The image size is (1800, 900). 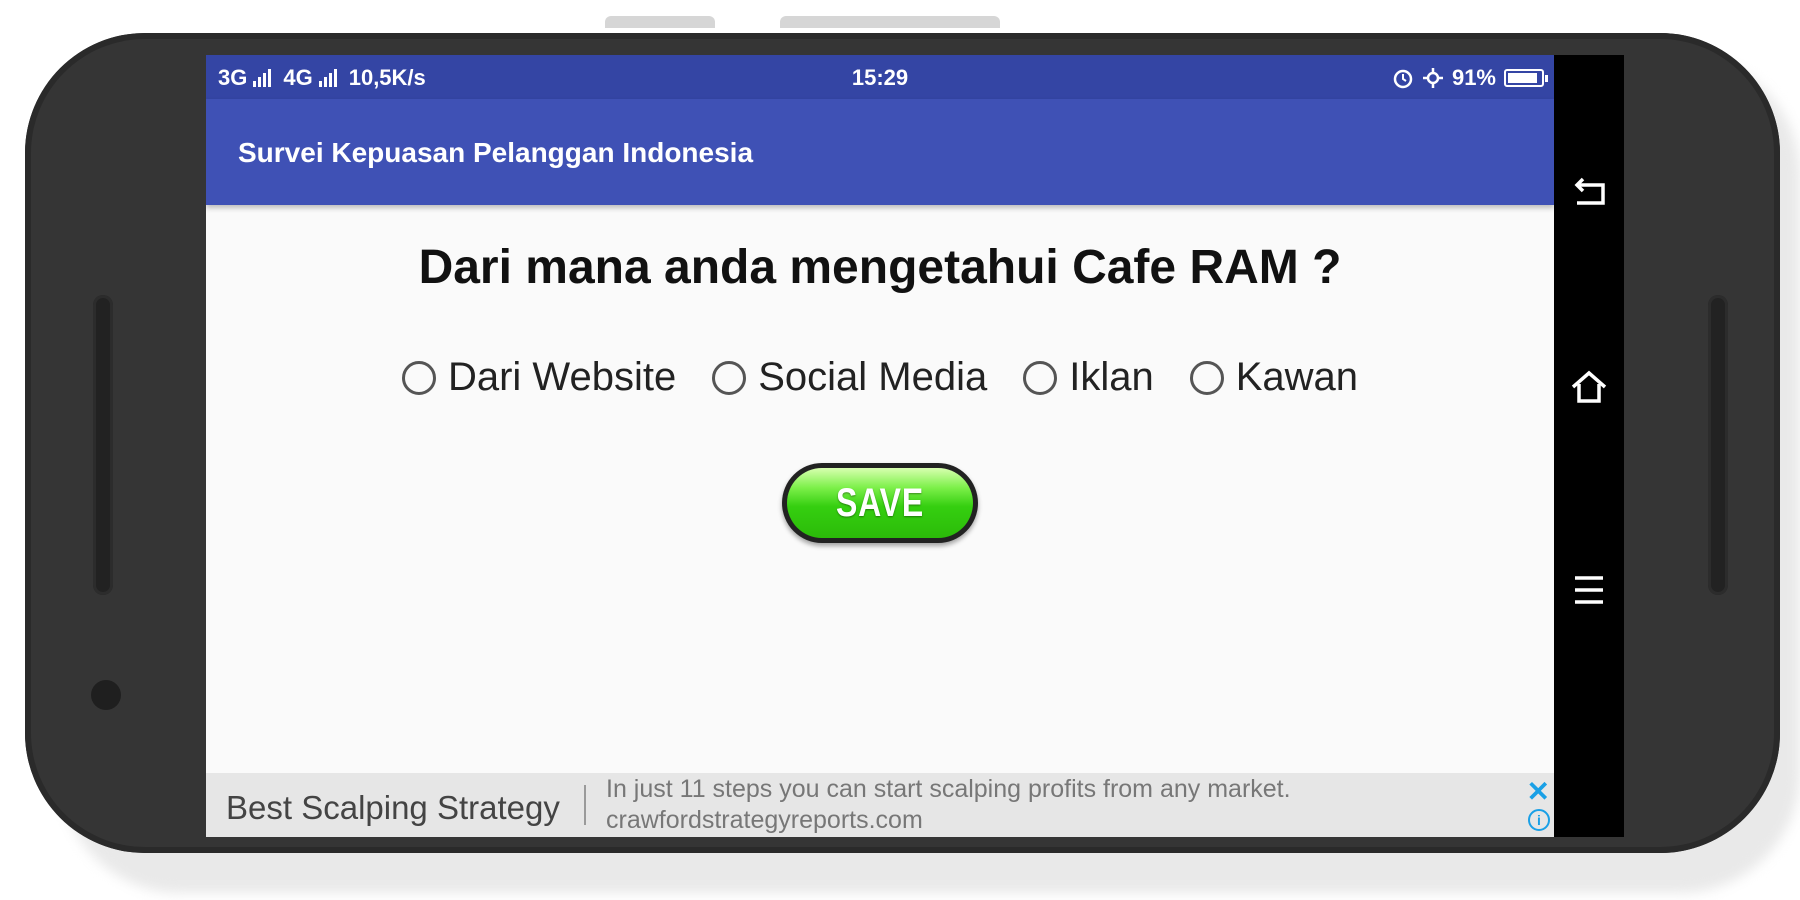 What do you see at coordinates (1539, 820) in the screenshot?
I see `info-icon: i` at bounding box center [1539, 820].